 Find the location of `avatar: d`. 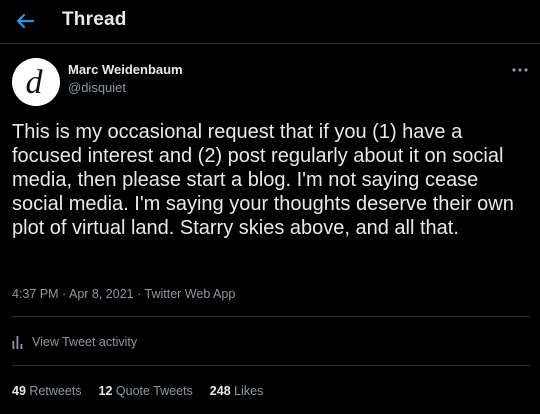

avatar: d is located at coordinates (36, 82).